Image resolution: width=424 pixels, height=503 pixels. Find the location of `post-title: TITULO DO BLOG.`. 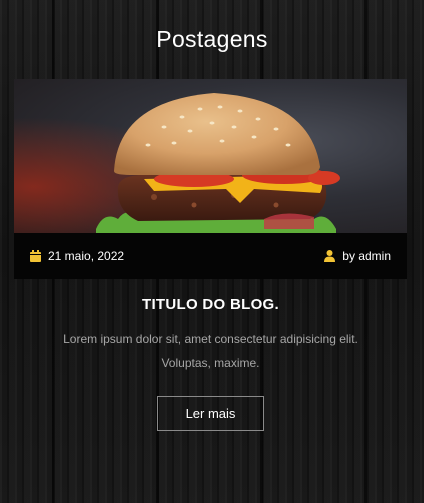

post-title: TITULO DO BLOG. is located at coordinates (210, 304).